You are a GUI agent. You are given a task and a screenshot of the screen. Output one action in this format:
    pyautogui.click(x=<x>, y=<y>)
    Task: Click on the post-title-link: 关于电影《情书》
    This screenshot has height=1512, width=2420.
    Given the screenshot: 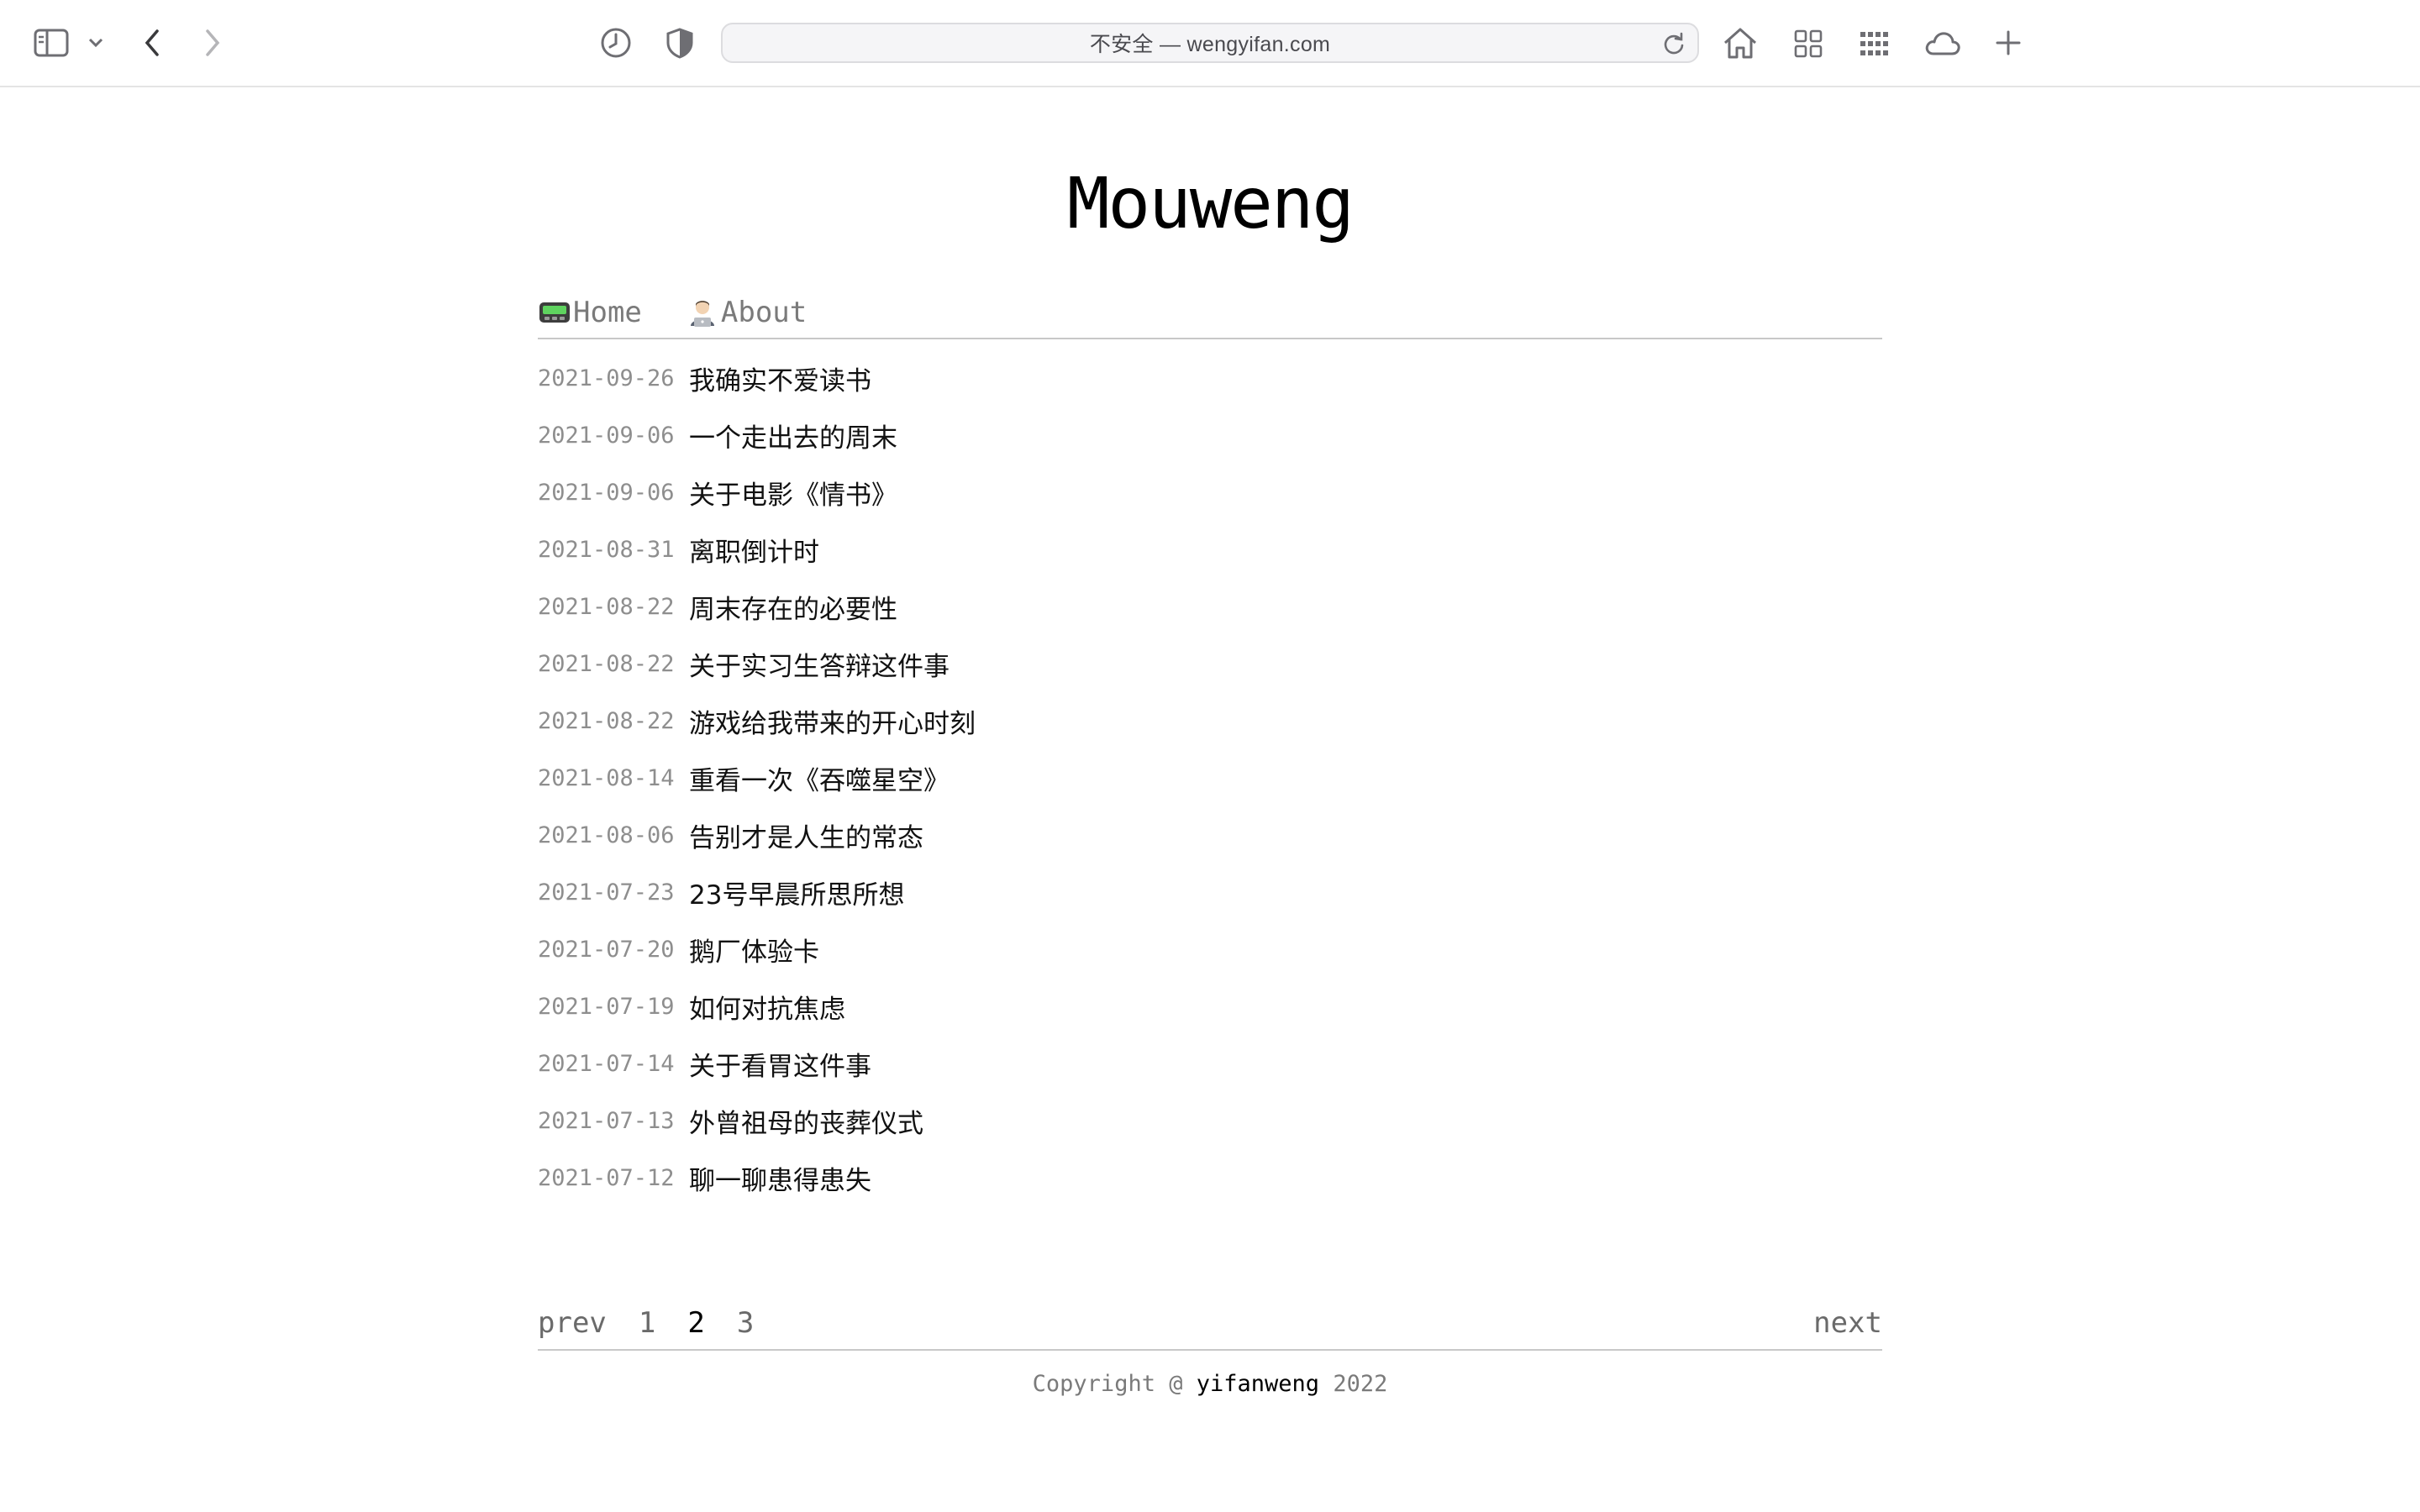 What is the action you would take?
    pyautogui.click(x=793, y=493)
    